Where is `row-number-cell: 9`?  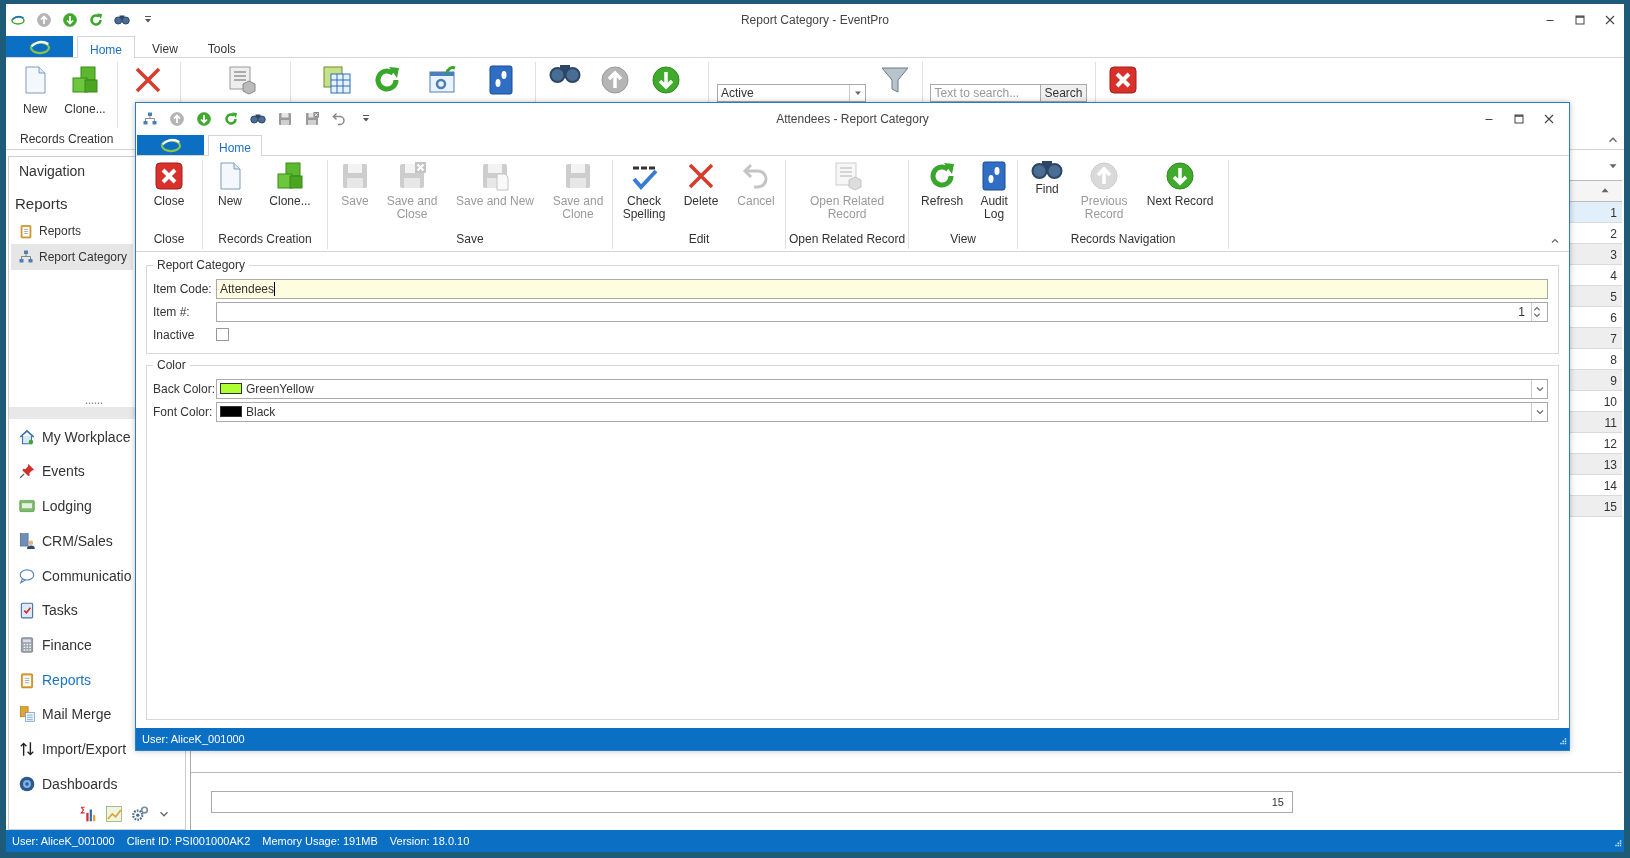
row-number-cell: 9 is located at coordinates (1595, 380).